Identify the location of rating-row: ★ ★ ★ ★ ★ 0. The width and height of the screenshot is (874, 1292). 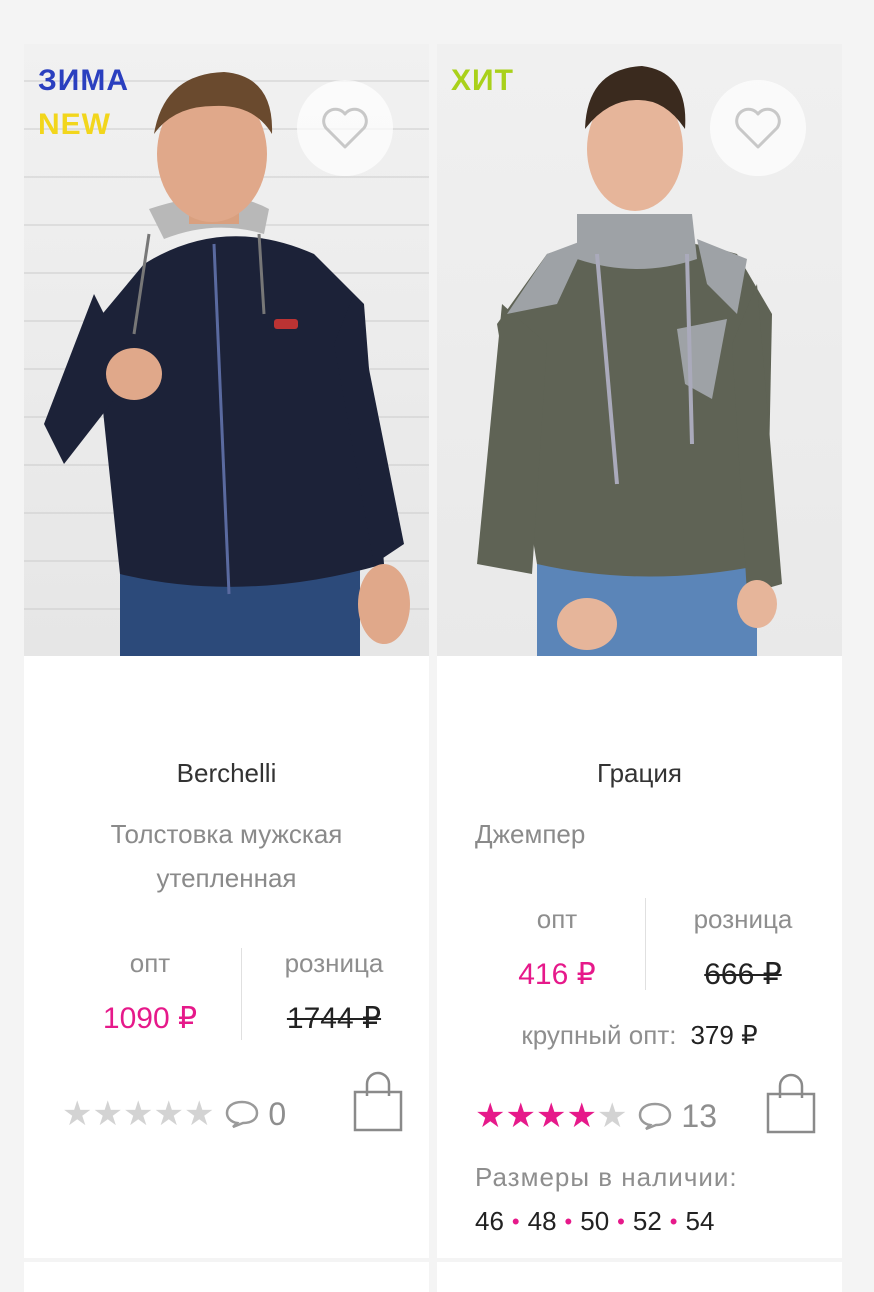
(174, 1114).